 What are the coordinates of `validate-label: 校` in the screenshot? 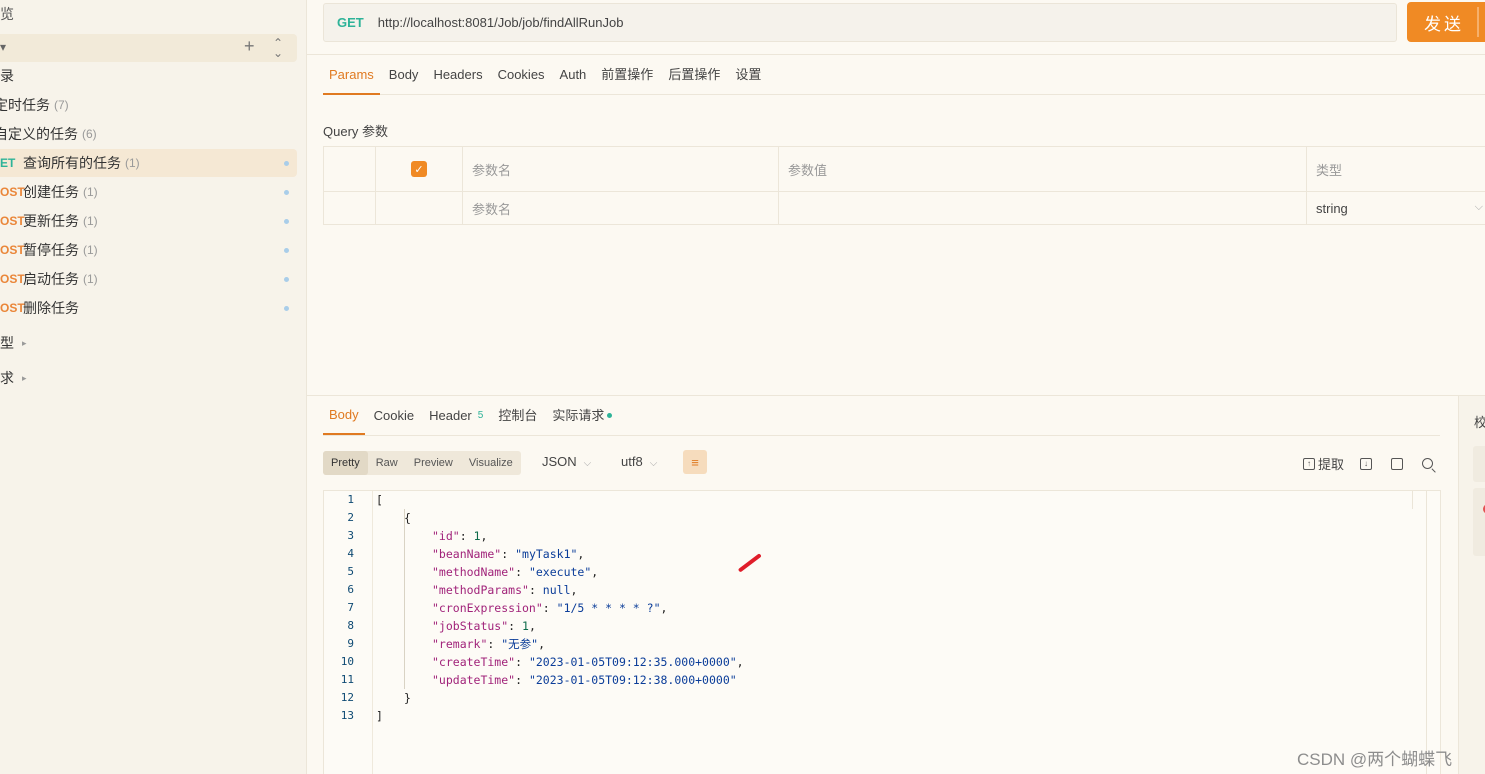 It's located at (1479, 421).